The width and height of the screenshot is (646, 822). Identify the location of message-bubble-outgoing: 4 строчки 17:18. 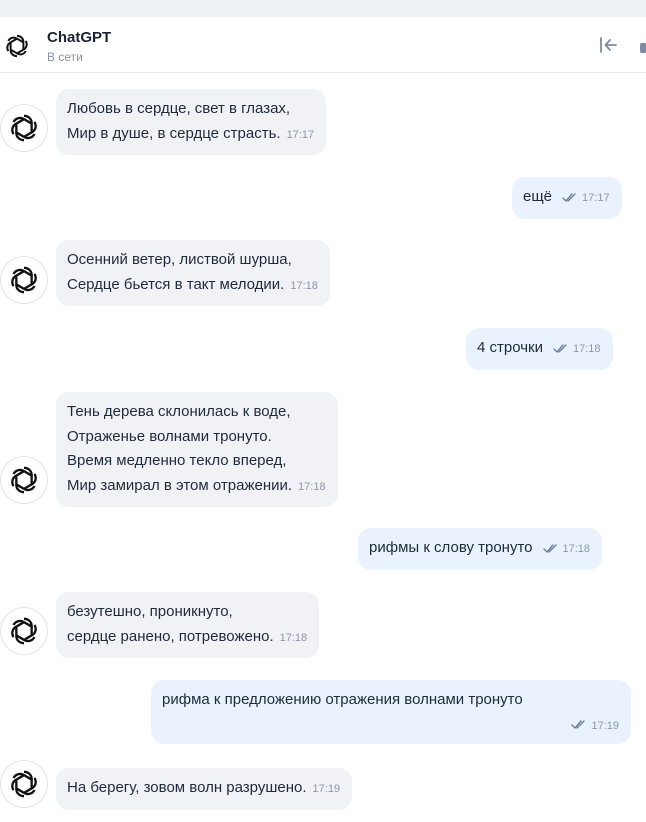
(539, 349).